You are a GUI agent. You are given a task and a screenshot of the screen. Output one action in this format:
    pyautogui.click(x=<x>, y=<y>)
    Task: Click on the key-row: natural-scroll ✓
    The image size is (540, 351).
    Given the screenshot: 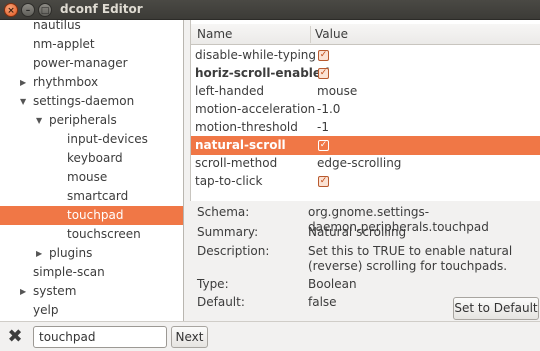 What is the action you would take?
    pyautogui.click(x=365, y=145)
    